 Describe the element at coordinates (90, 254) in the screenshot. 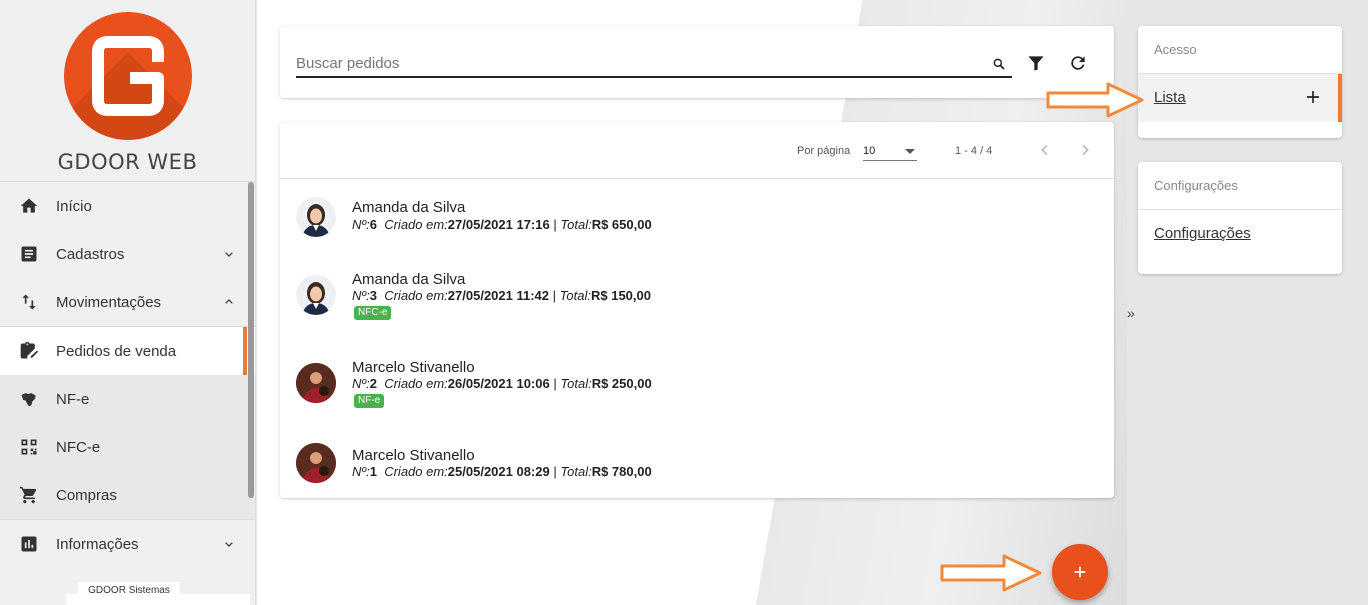

I see `sidebar-item-label: Cadastros` at that location.